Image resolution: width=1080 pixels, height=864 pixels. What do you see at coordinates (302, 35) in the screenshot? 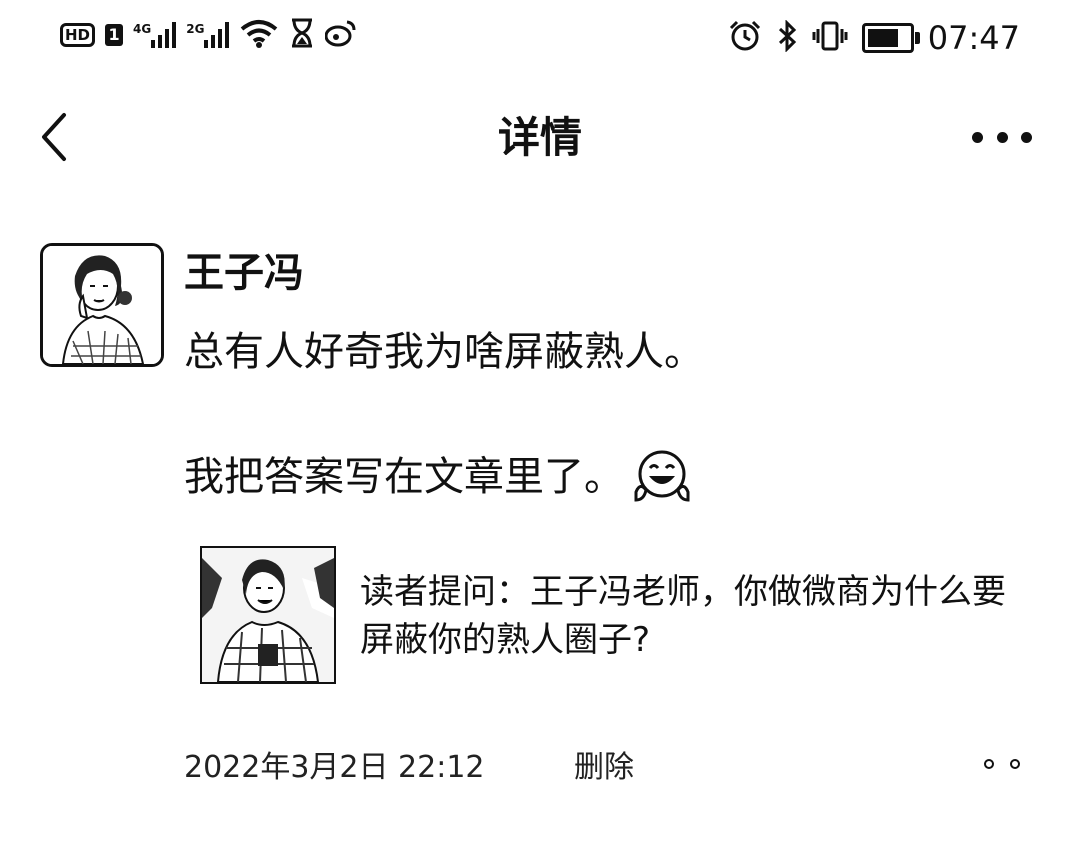
I see `hourglass-icon` at bounding box center [302, 35].